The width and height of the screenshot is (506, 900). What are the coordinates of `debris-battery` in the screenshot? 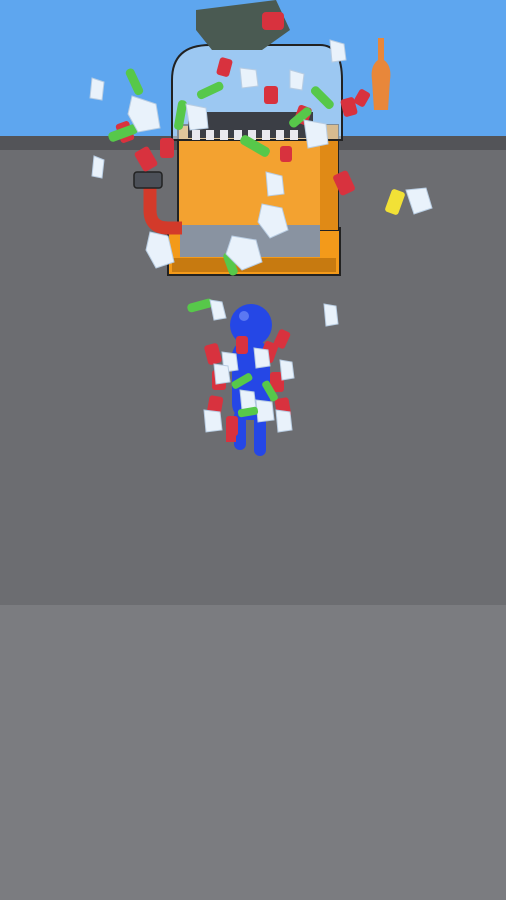 It's located at (395, 202).